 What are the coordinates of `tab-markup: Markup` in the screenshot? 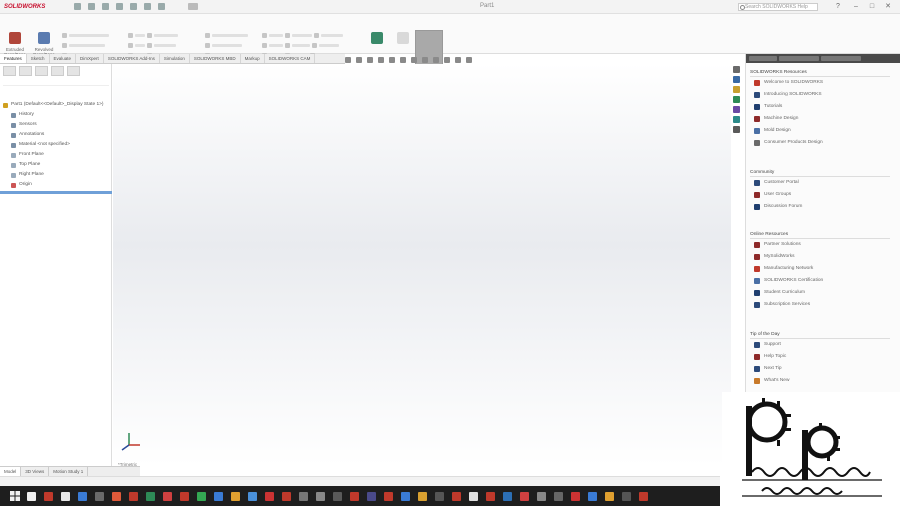 It's located at (253, 58).